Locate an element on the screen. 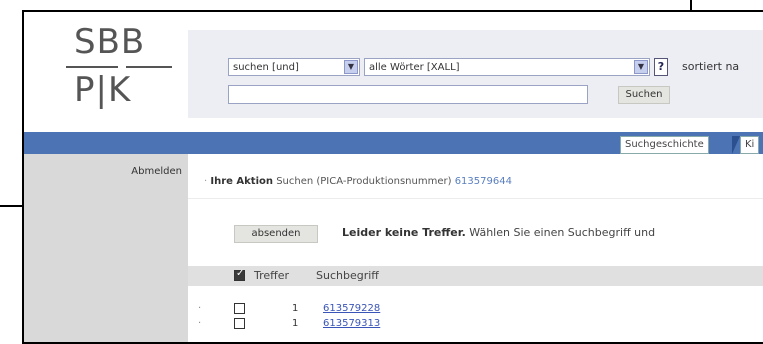 Image resolution: width=763 pixels, height=344 pixels. action-text: Suchen (PICA-Produktionsnummer) is located at coordinates (364, 181).